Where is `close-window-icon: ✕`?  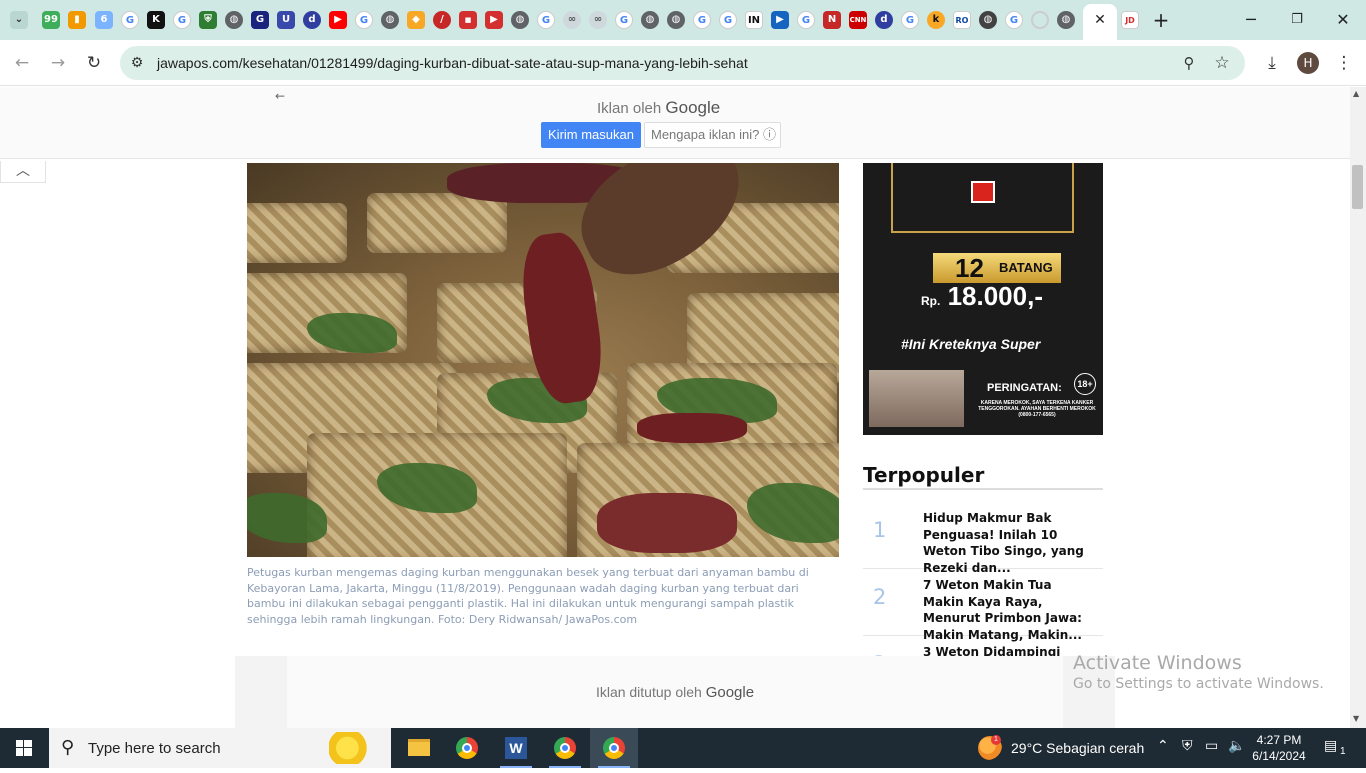
close-window-icon: ✕ is located at coordinates (1343, 20).